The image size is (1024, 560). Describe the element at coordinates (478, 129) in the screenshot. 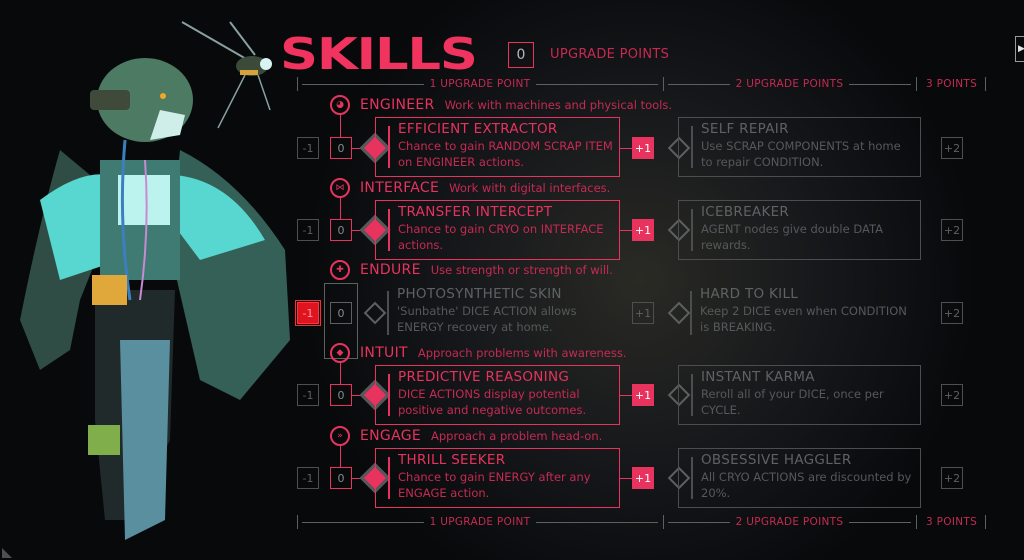

I see `skill-name: EFFICIENT EXTRACTOR` at that location.